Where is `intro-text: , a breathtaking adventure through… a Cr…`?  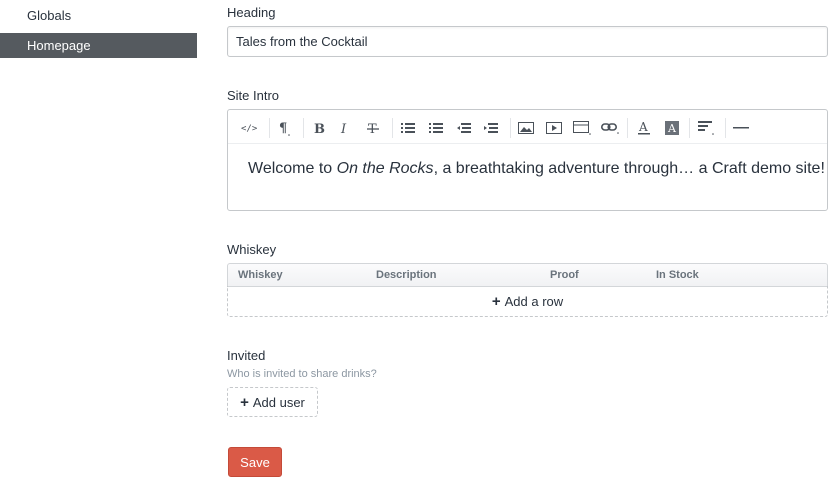 intro-text: , a breathtaking adventure through… a Cr… is located at coordinates (629, 168).